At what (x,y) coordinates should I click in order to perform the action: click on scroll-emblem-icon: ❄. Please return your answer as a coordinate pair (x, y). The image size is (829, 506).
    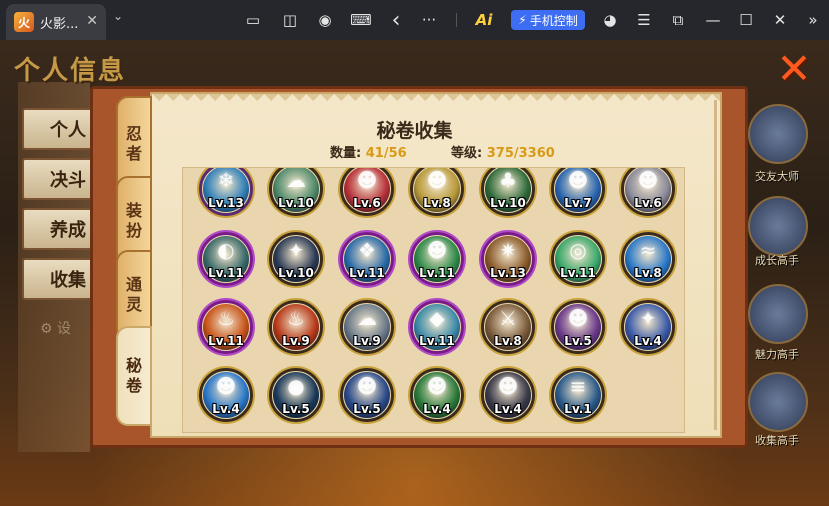
    Looking at the image, I should click on (226, 180).